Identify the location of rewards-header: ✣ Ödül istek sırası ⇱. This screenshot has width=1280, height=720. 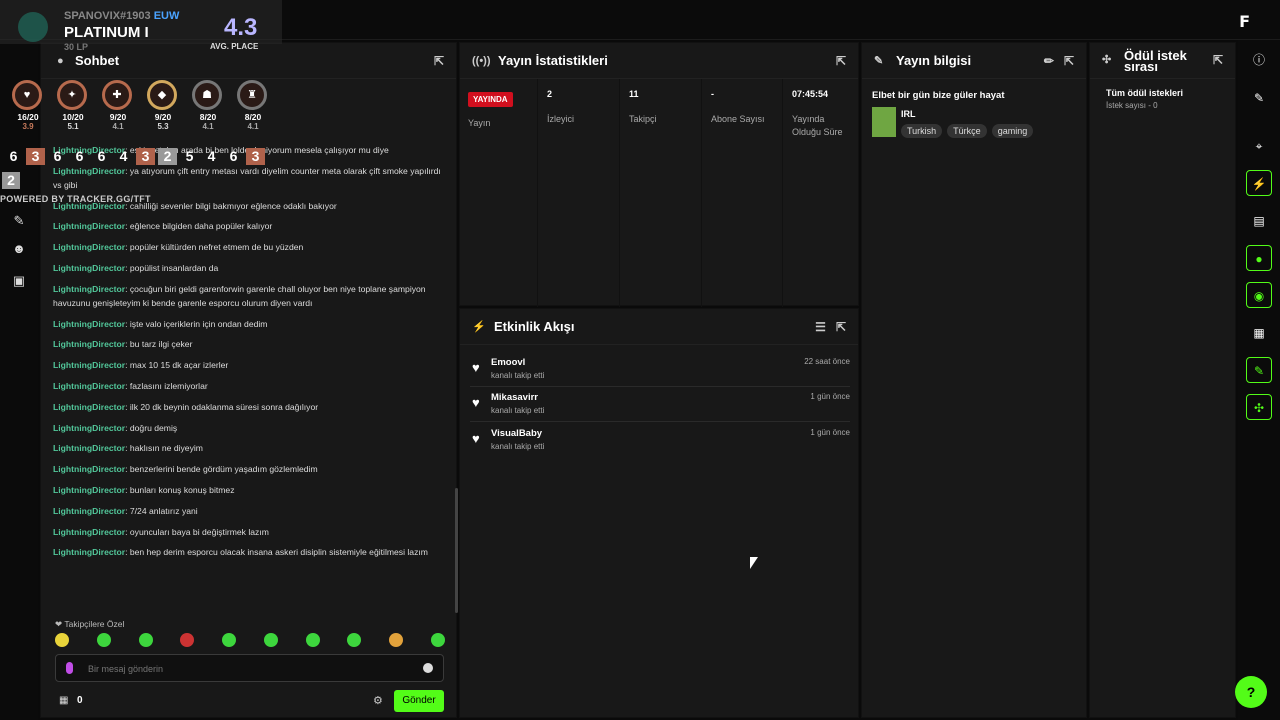
(1162, 61).